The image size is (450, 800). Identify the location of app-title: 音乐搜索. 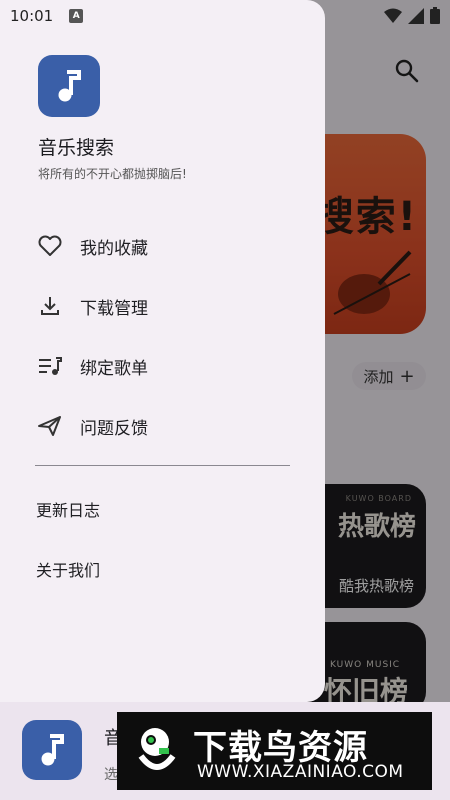
(76, 148).